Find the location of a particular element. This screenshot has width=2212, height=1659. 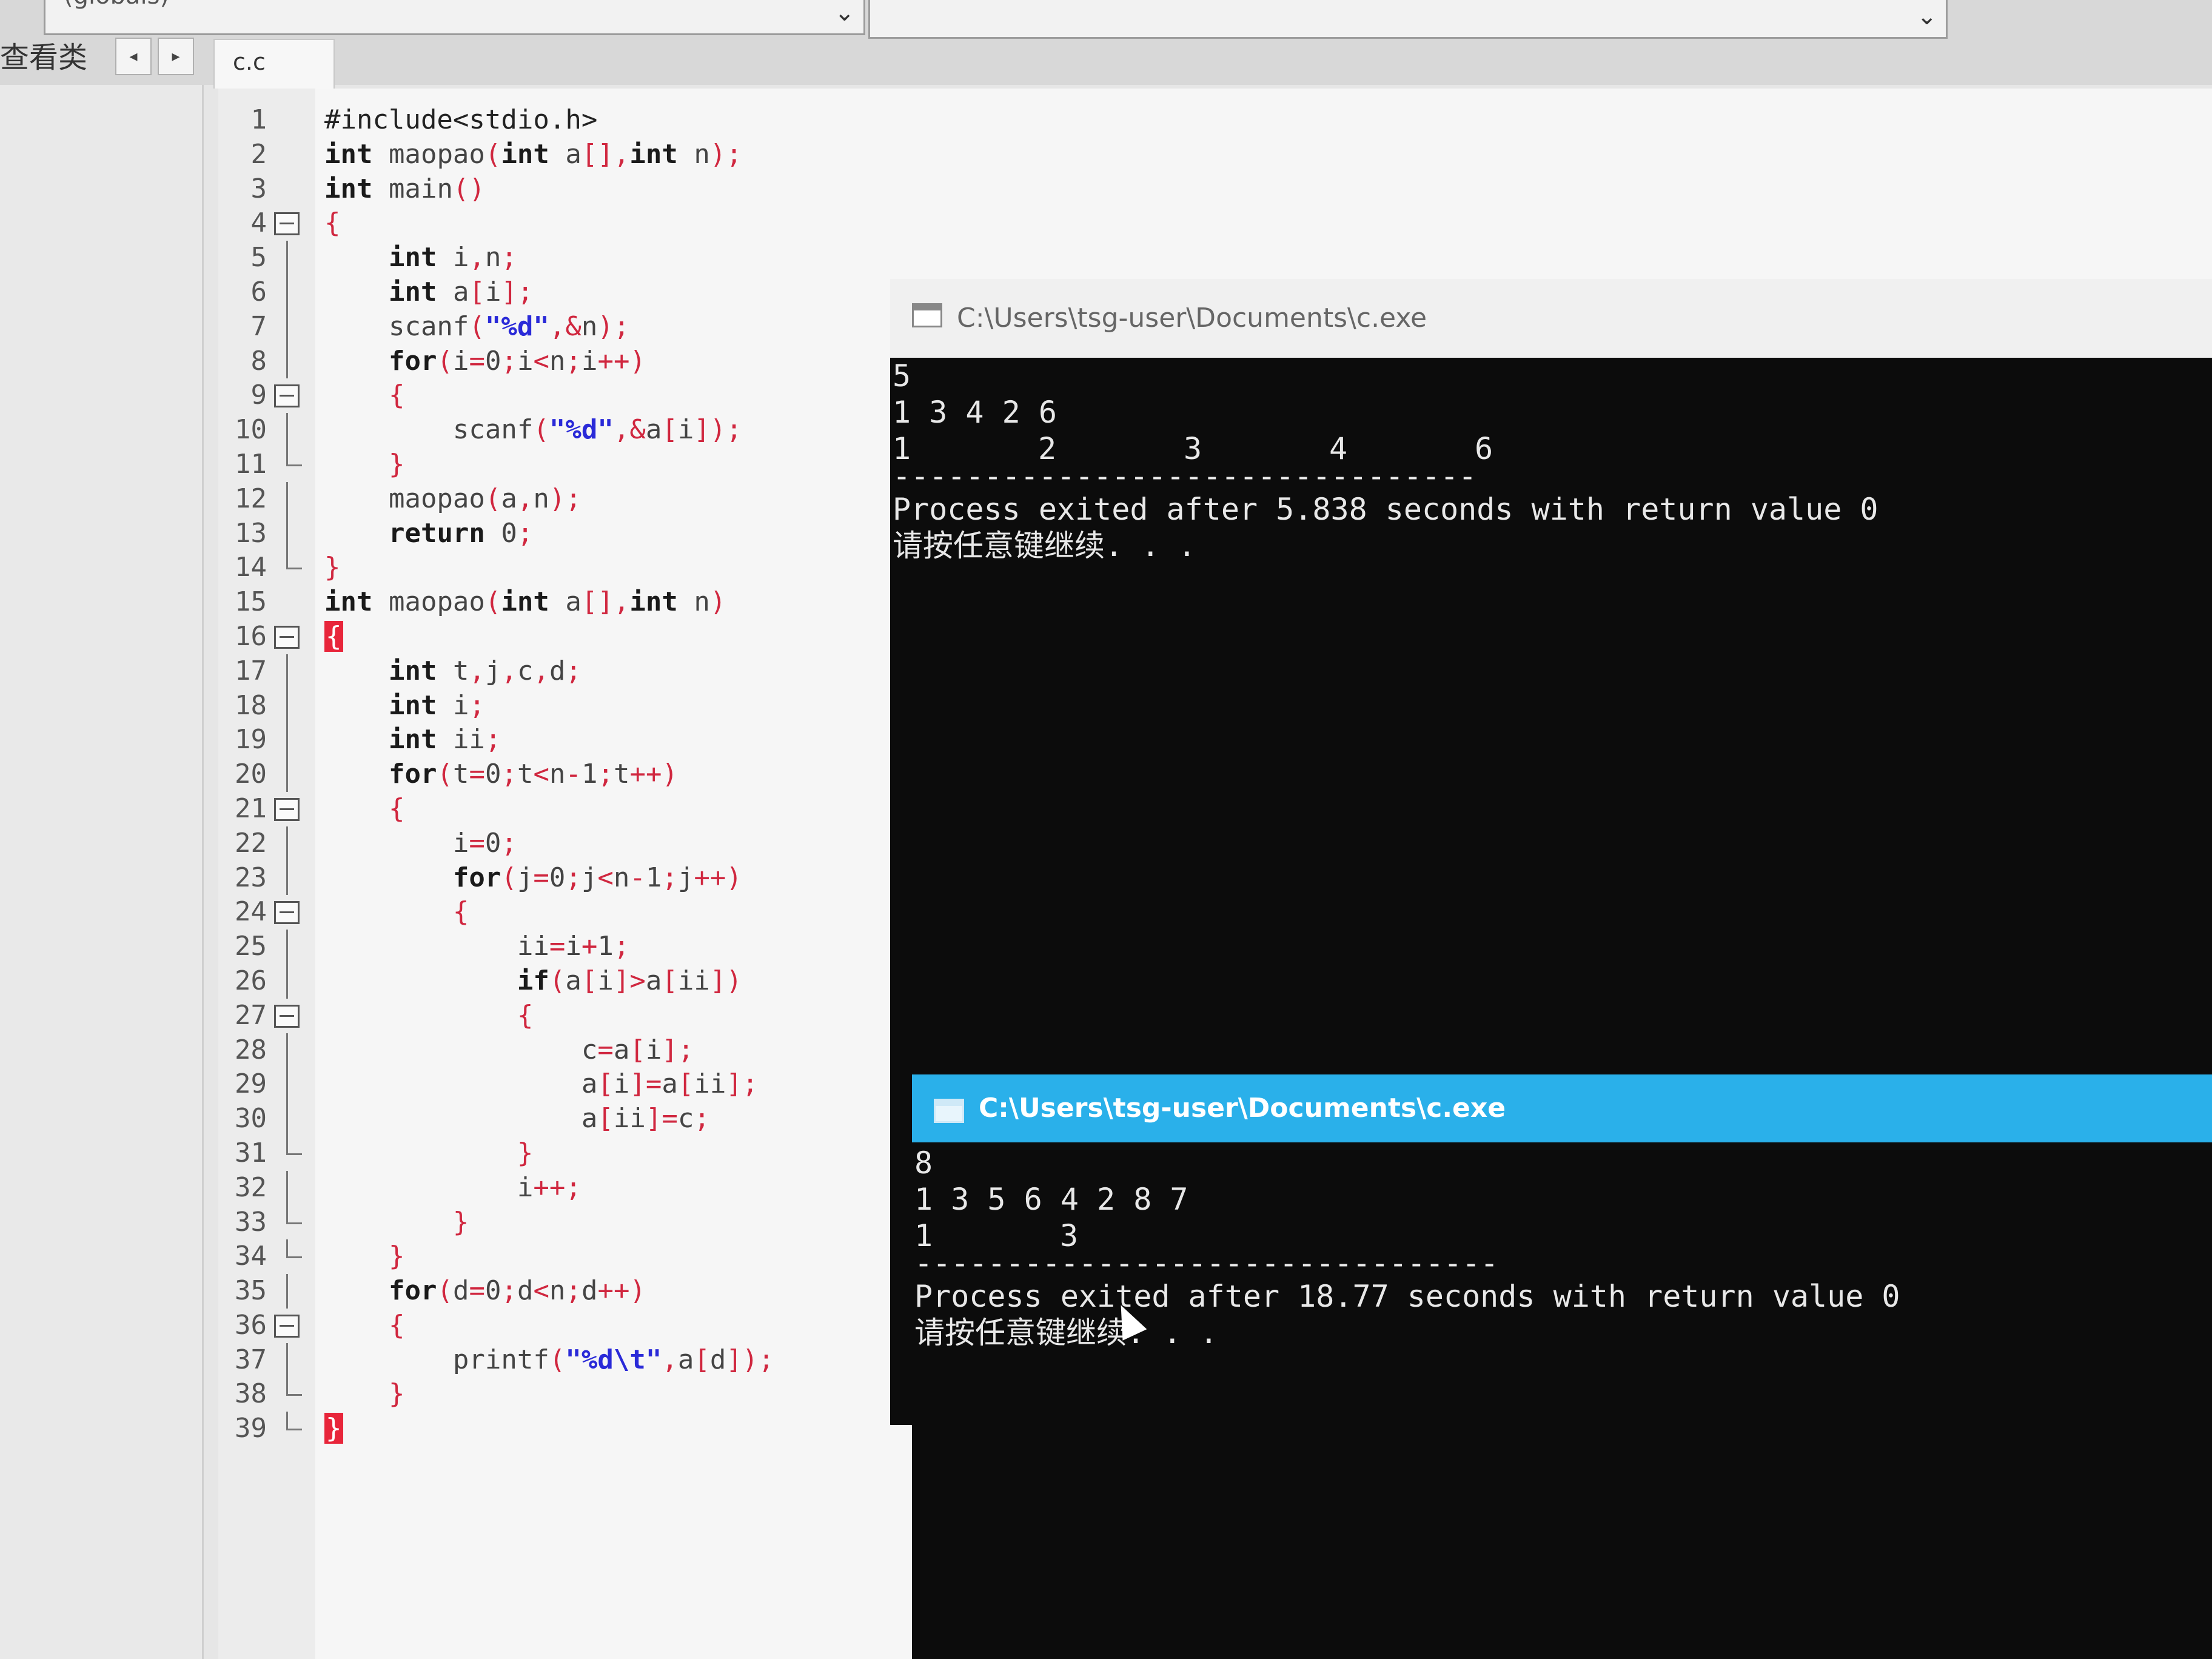

code-text: for(i=0;i<n;i++) is located at coordinates (517, 361).